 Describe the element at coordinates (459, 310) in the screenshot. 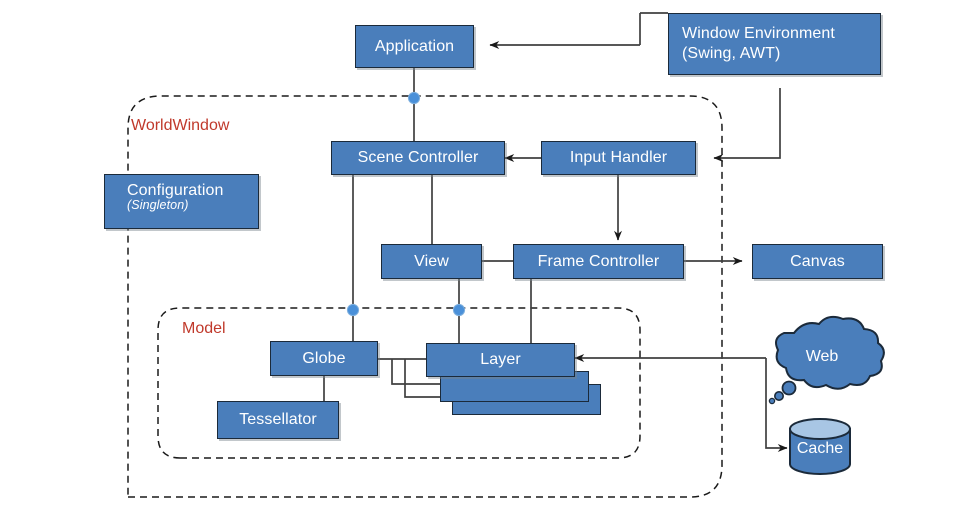

I see `connection-dot-model-layer` at that location.